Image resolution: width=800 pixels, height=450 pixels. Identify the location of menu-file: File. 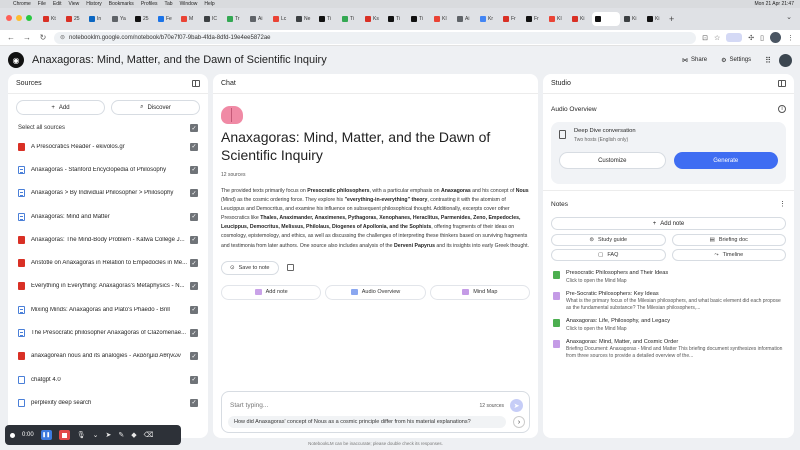
(42, 4).